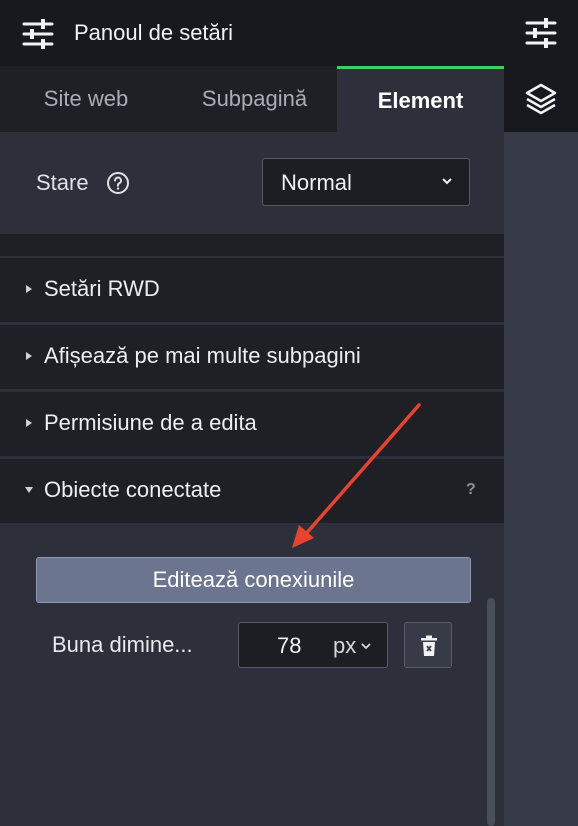 Image resolution: width=578 pixels, height=826 pixels. I want to click on size-value: 78, so click(289, 646).